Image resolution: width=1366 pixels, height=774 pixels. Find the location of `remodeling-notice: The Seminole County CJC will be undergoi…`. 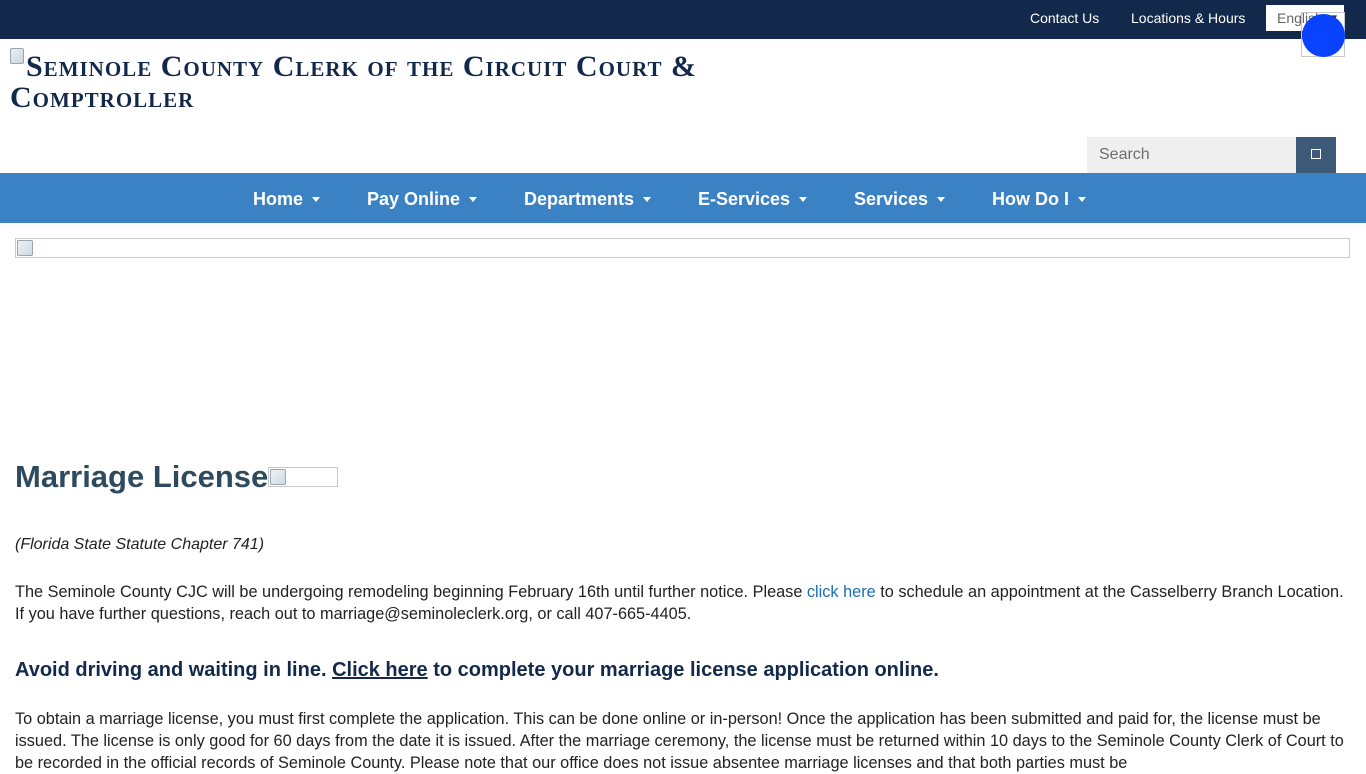

remodeling-notice: The Seminole County CJC will be undergoi… is located at coordinates (683, 603).